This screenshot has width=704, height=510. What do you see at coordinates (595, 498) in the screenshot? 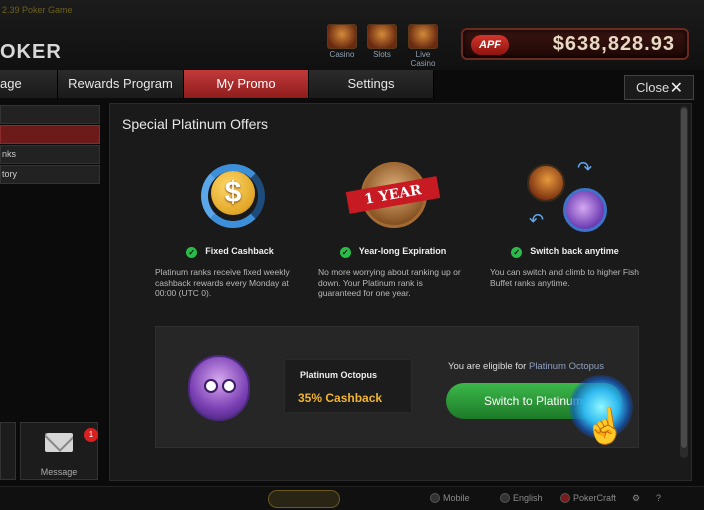
I see `pokercraft-label: PokerCraft` at bounding box center [595, 498].